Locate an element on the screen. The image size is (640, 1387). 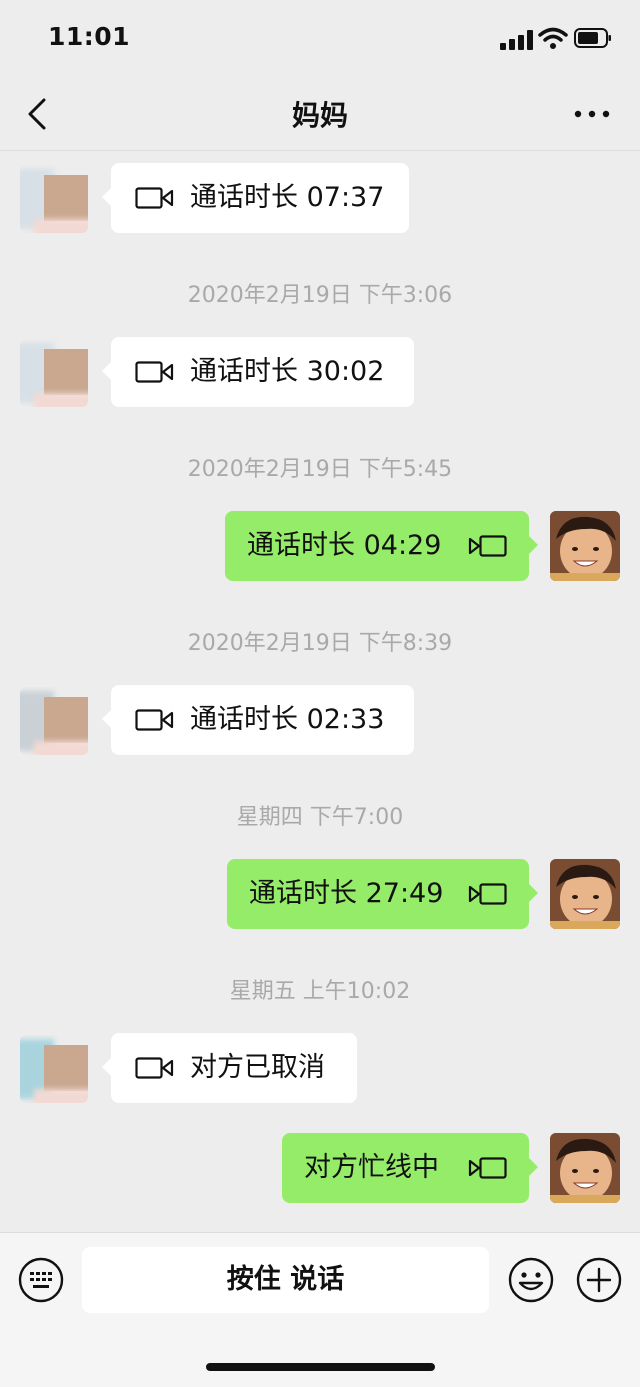
message-bubble-outgoing: 通话时长 04:29 is located at coordinates (381, 546).